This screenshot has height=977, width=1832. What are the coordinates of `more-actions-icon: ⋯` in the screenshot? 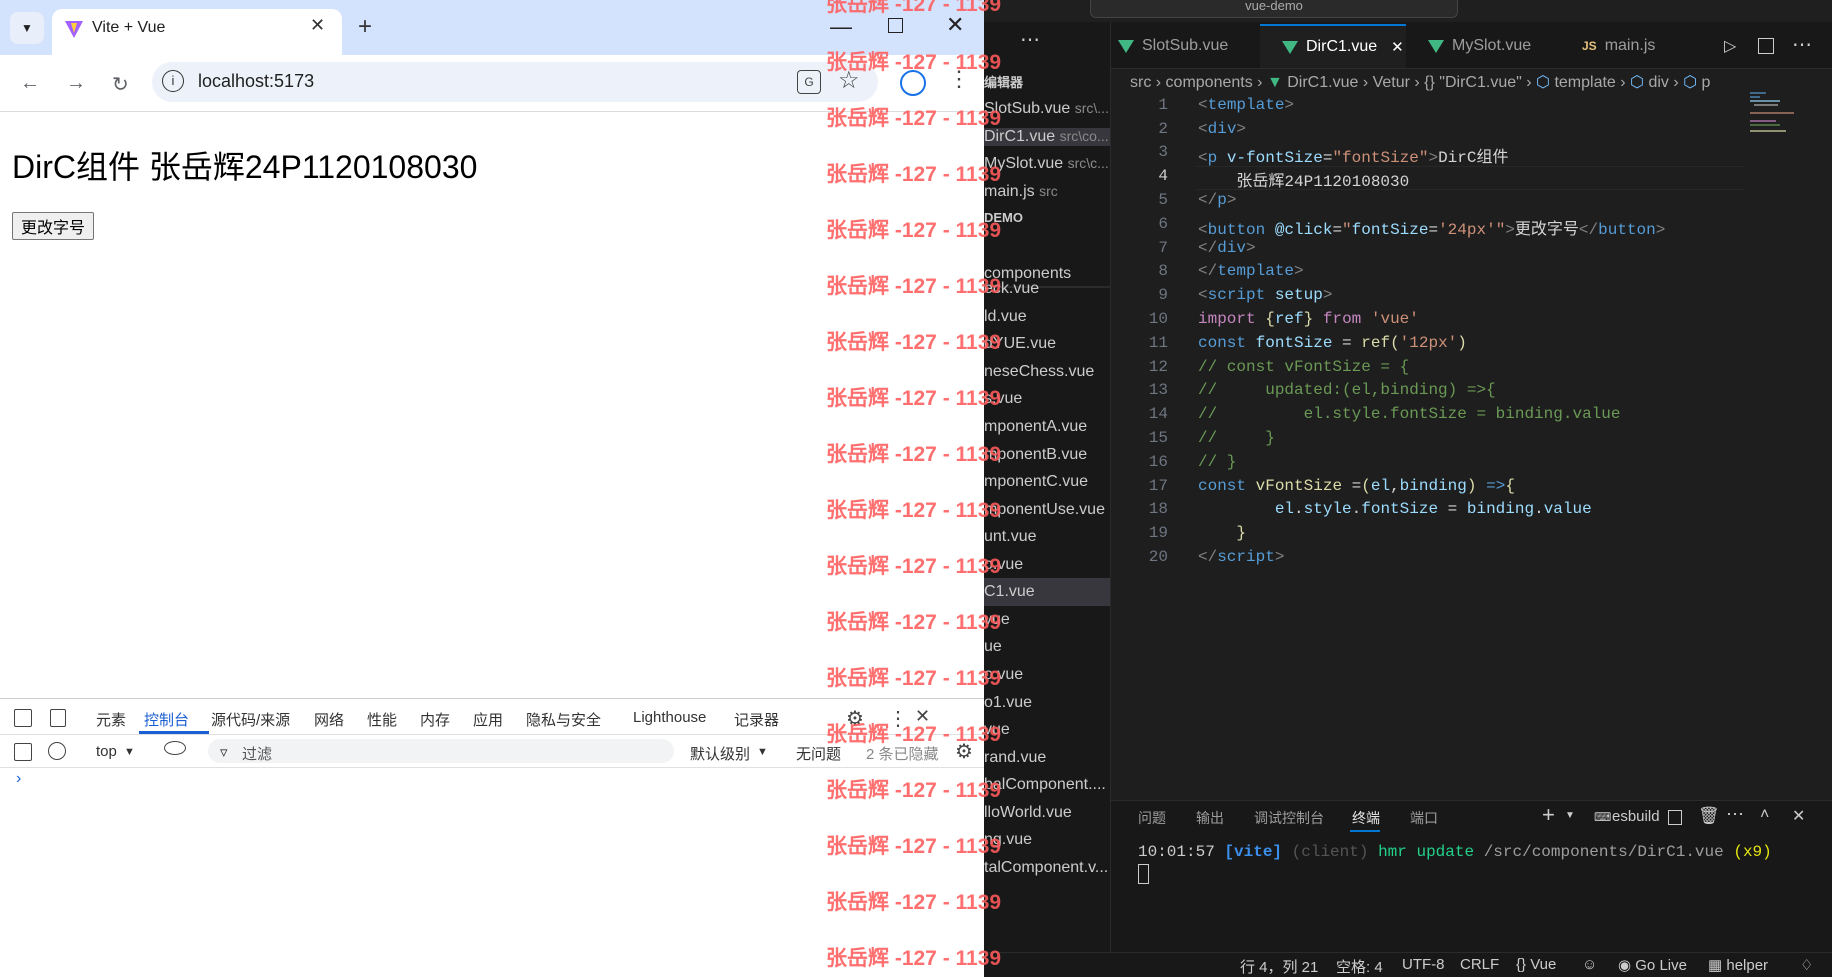 It's located at (1030, 39).